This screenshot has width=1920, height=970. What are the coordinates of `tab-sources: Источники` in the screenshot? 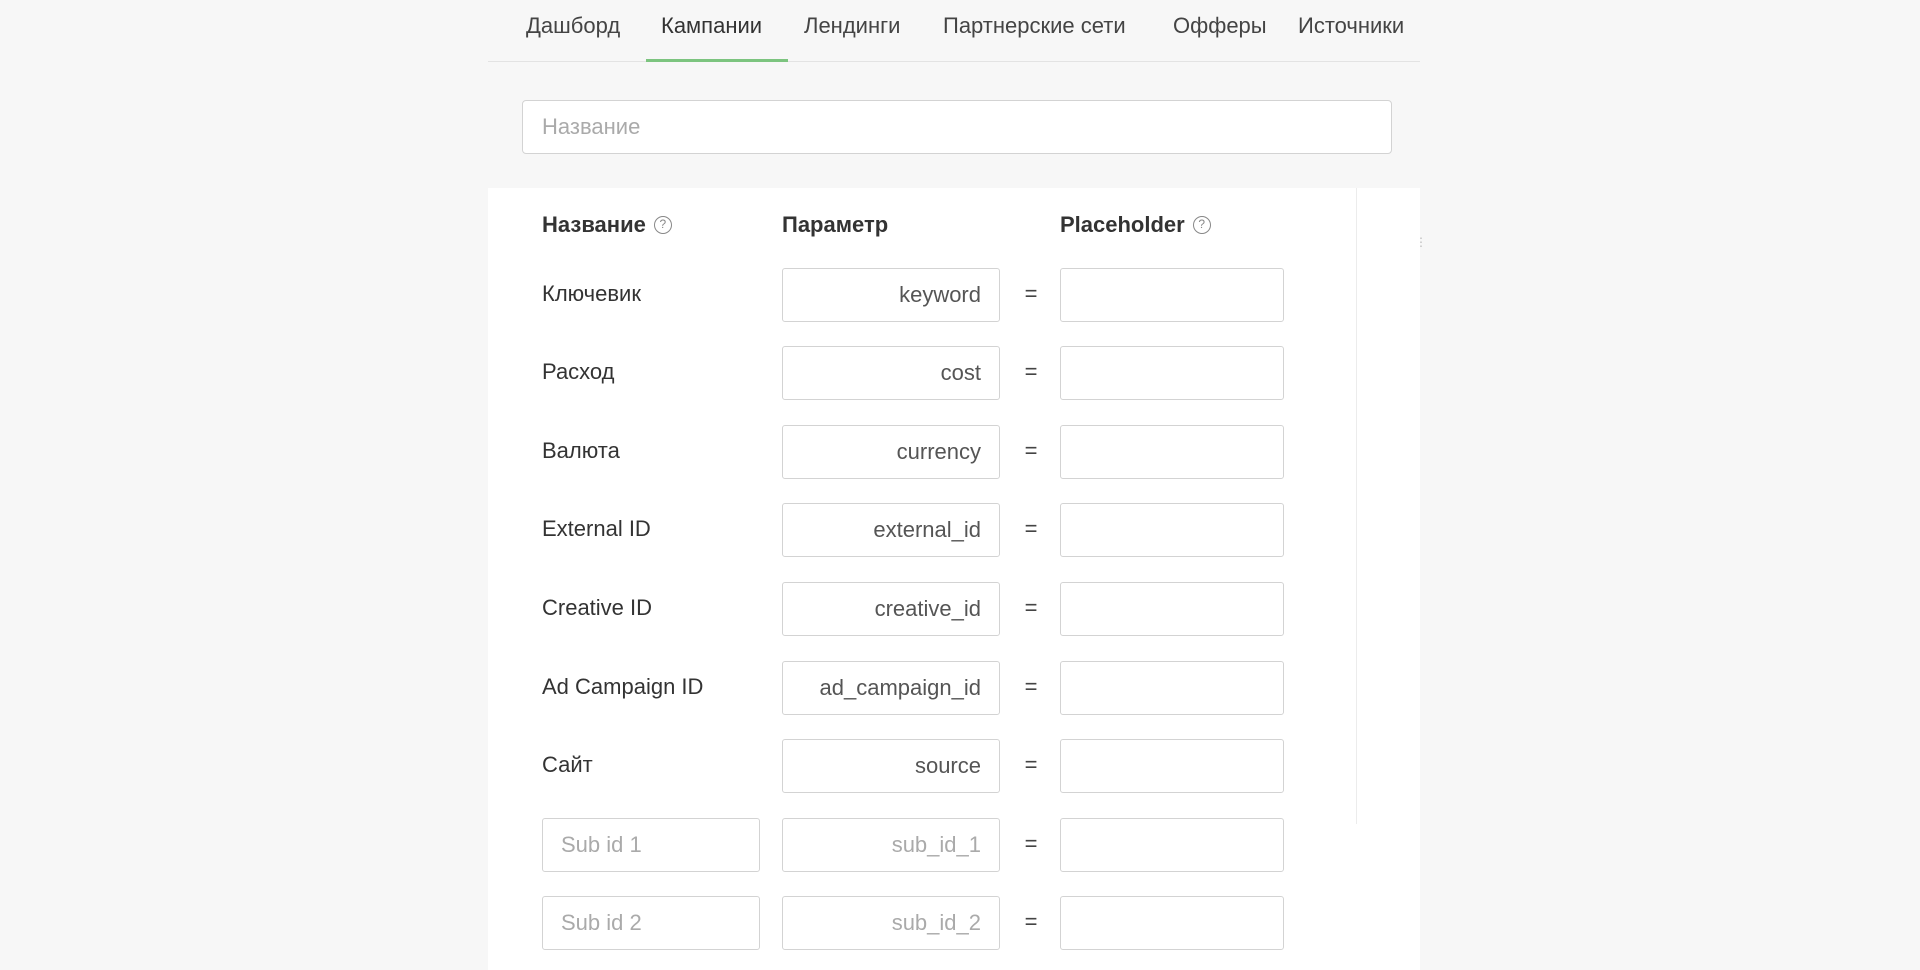 It's located at (1351, 26).